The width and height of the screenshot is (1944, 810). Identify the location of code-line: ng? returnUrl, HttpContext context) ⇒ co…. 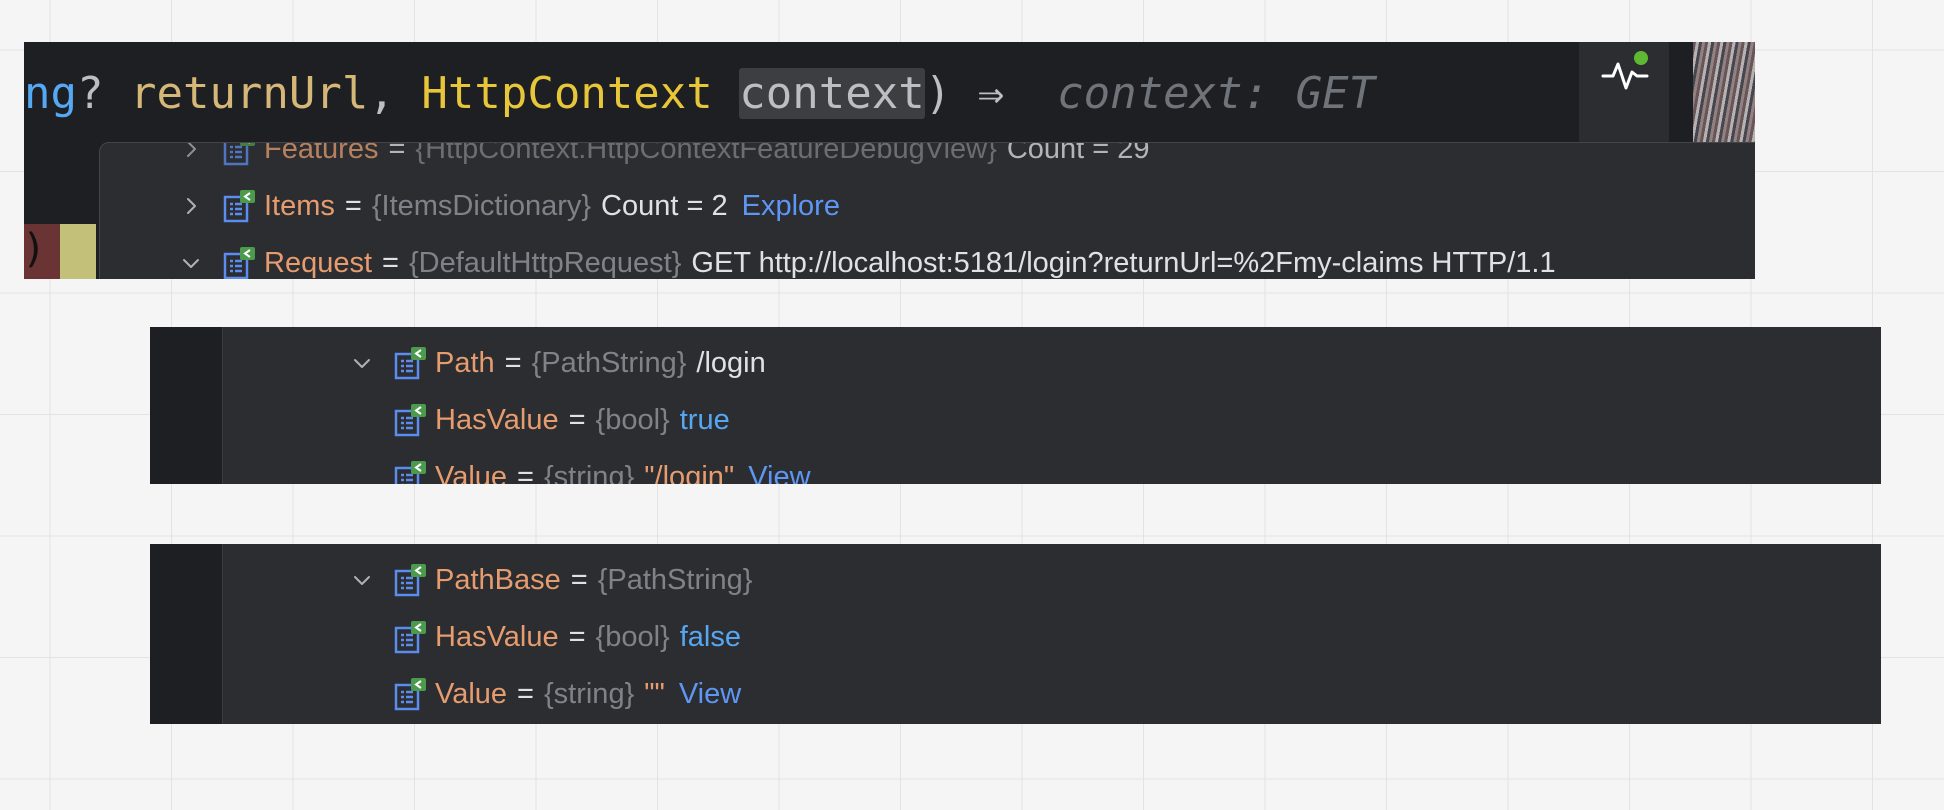
(804, 94).